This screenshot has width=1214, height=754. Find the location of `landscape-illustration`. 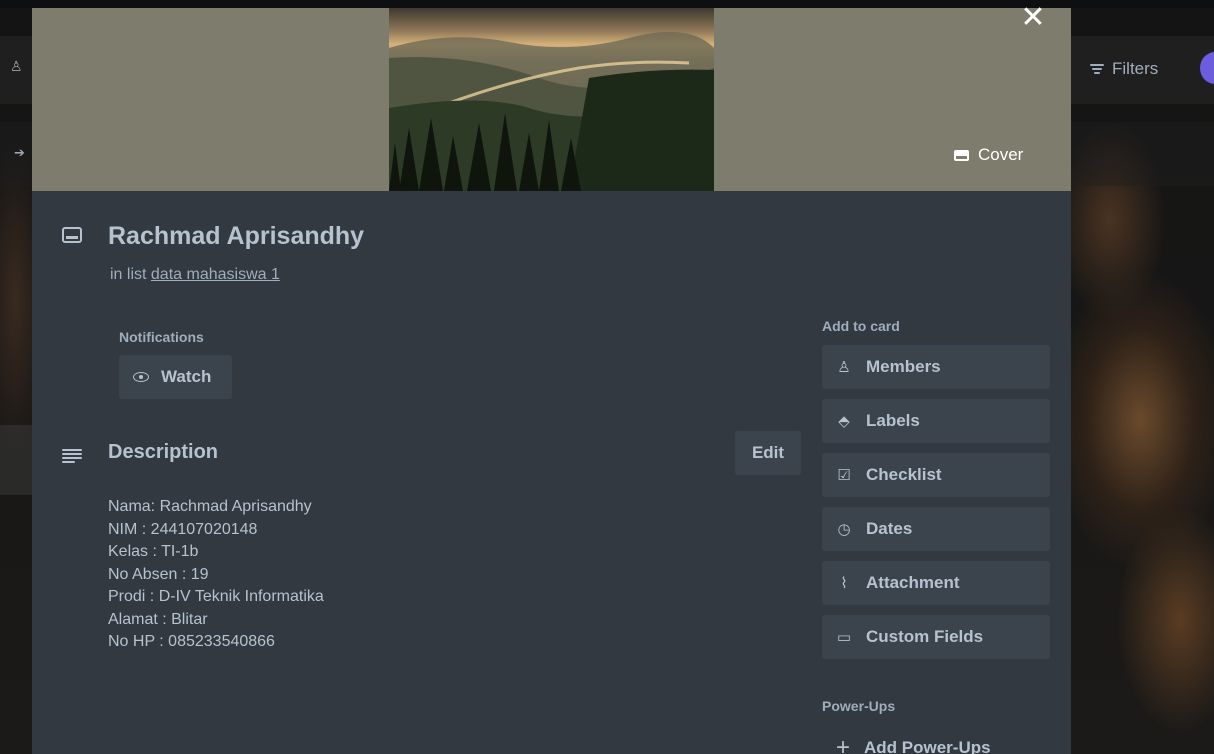

landscape-illustration is located at coordinates (551, 99).